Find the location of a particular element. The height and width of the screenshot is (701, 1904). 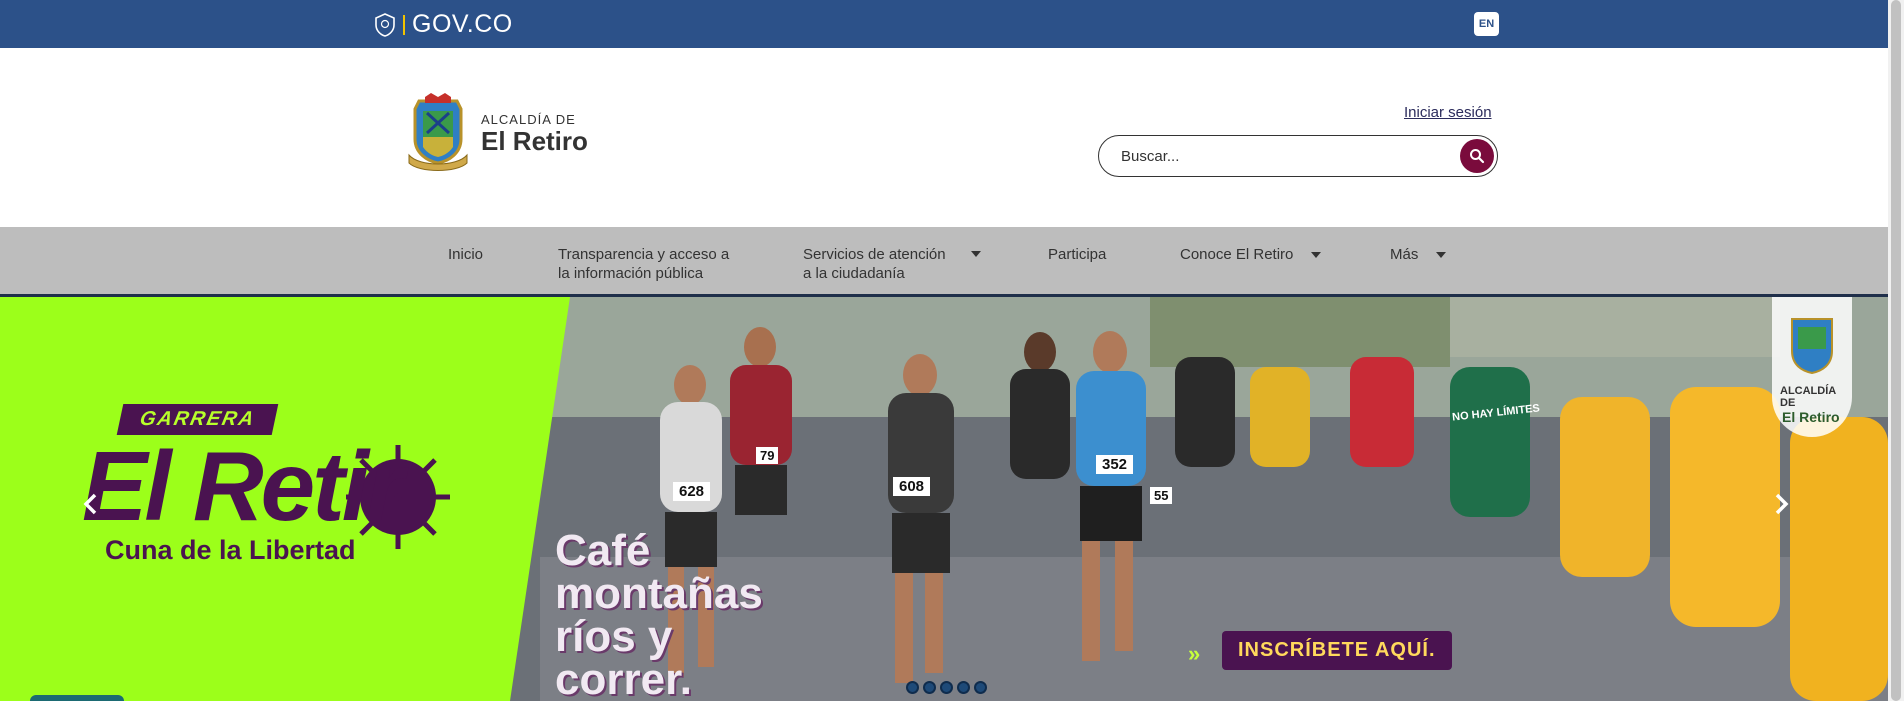

runner-bib: 352 is located at coordinates (1115, 464).